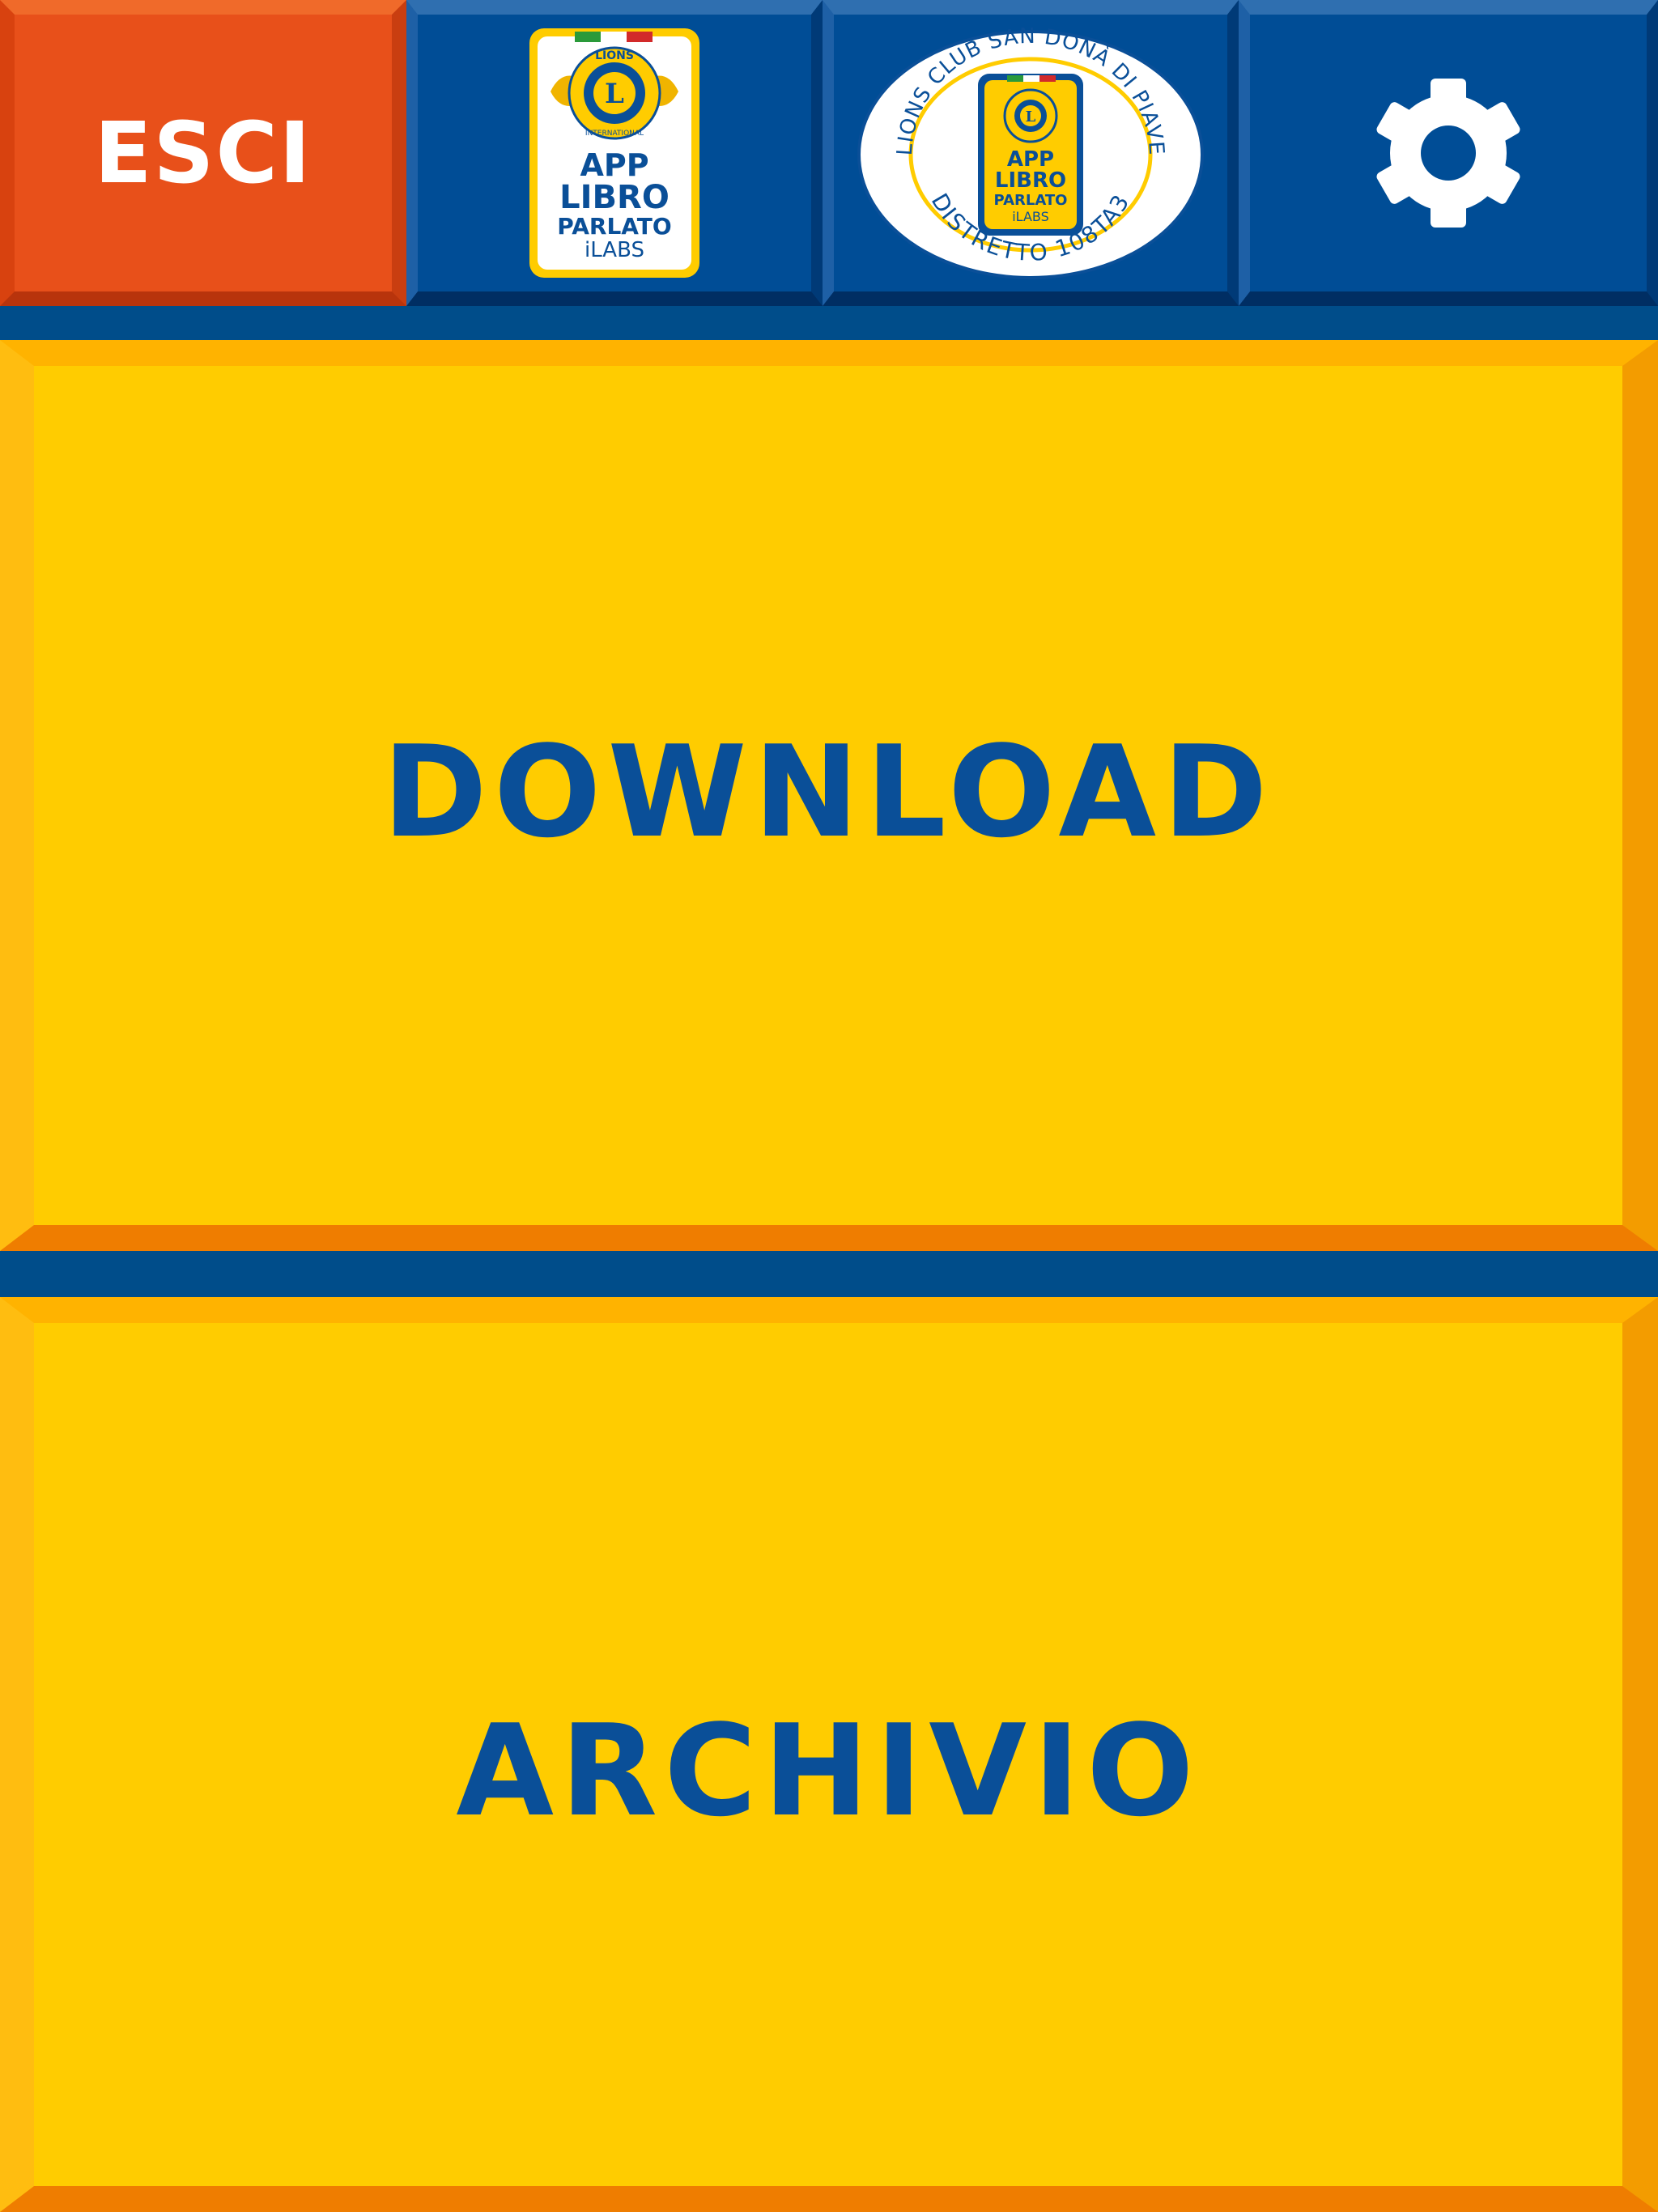  I want to click on exit-button: ESCI, so click(203, 153).